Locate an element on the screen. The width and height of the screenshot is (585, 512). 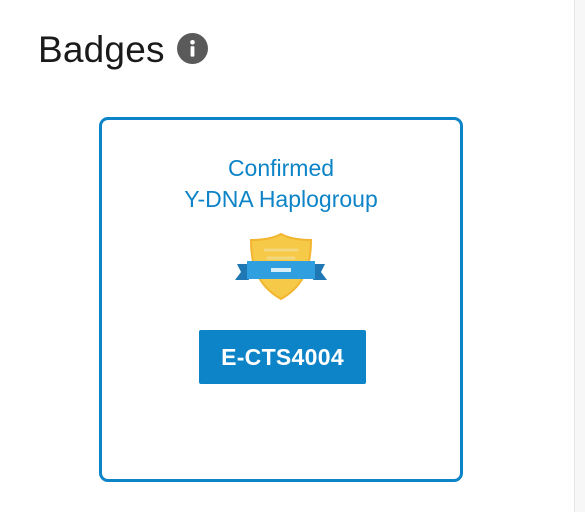
page-title: Badges is located at coordinates (101, 49).